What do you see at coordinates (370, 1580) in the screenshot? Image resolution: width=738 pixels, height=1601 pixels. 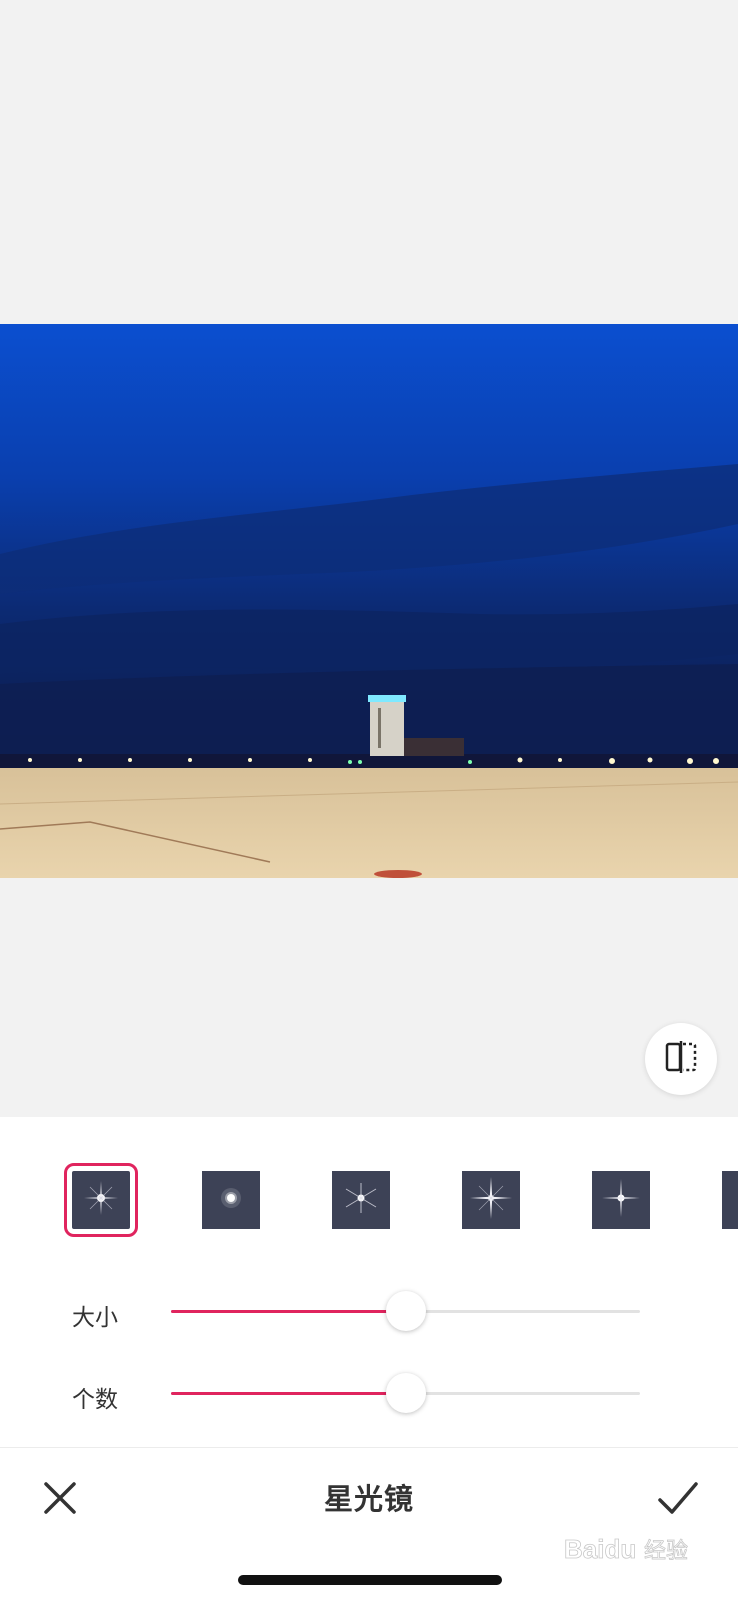 I see `home-indicator` at bounding box center [370, 1580].